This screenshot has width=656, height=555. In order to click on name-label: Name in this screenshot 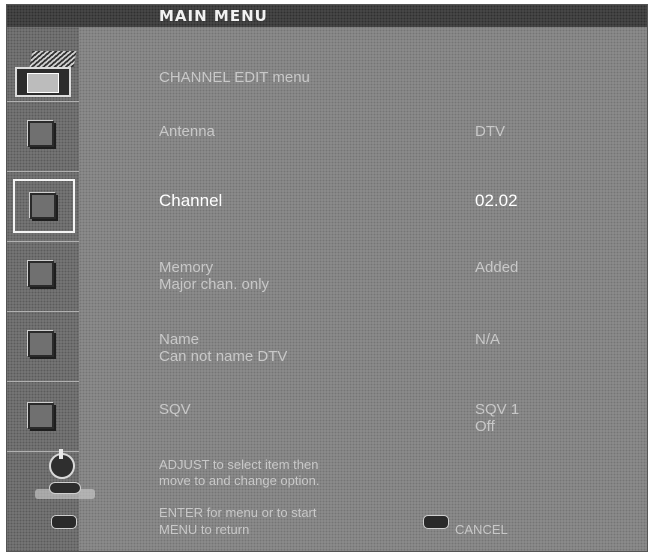, I will do `click(179, 339)`.